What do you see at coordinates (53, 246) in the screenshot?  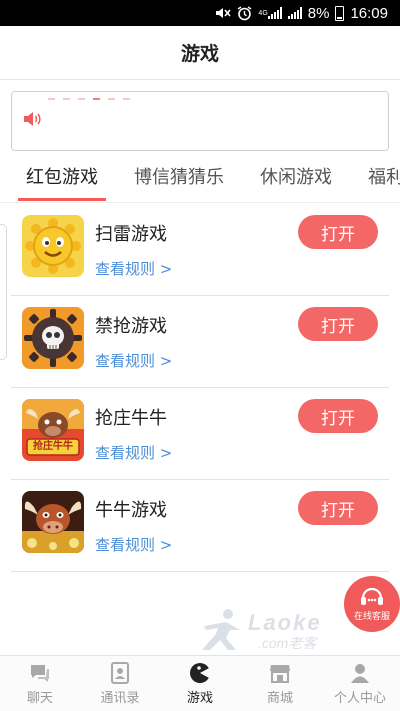 I see `minesweeper-icon` at bounding box center [53, 246].